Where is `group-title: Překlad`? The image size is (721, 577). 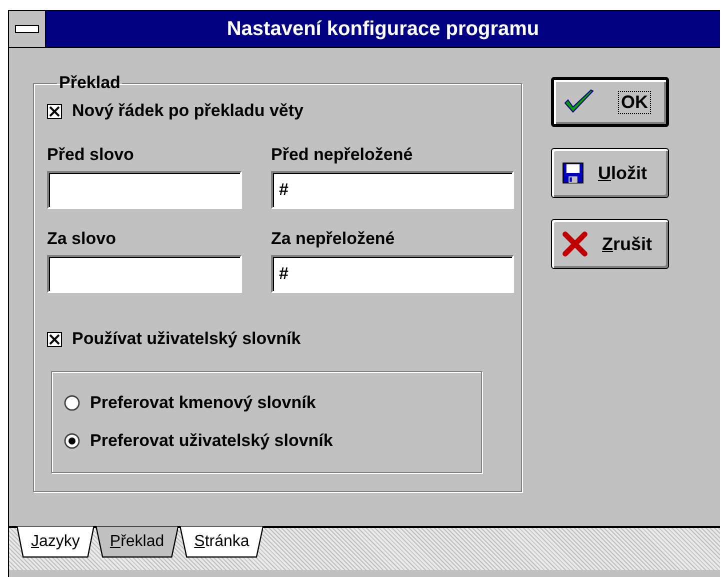
group-title: Překlad is located at coordinates (90, 83).